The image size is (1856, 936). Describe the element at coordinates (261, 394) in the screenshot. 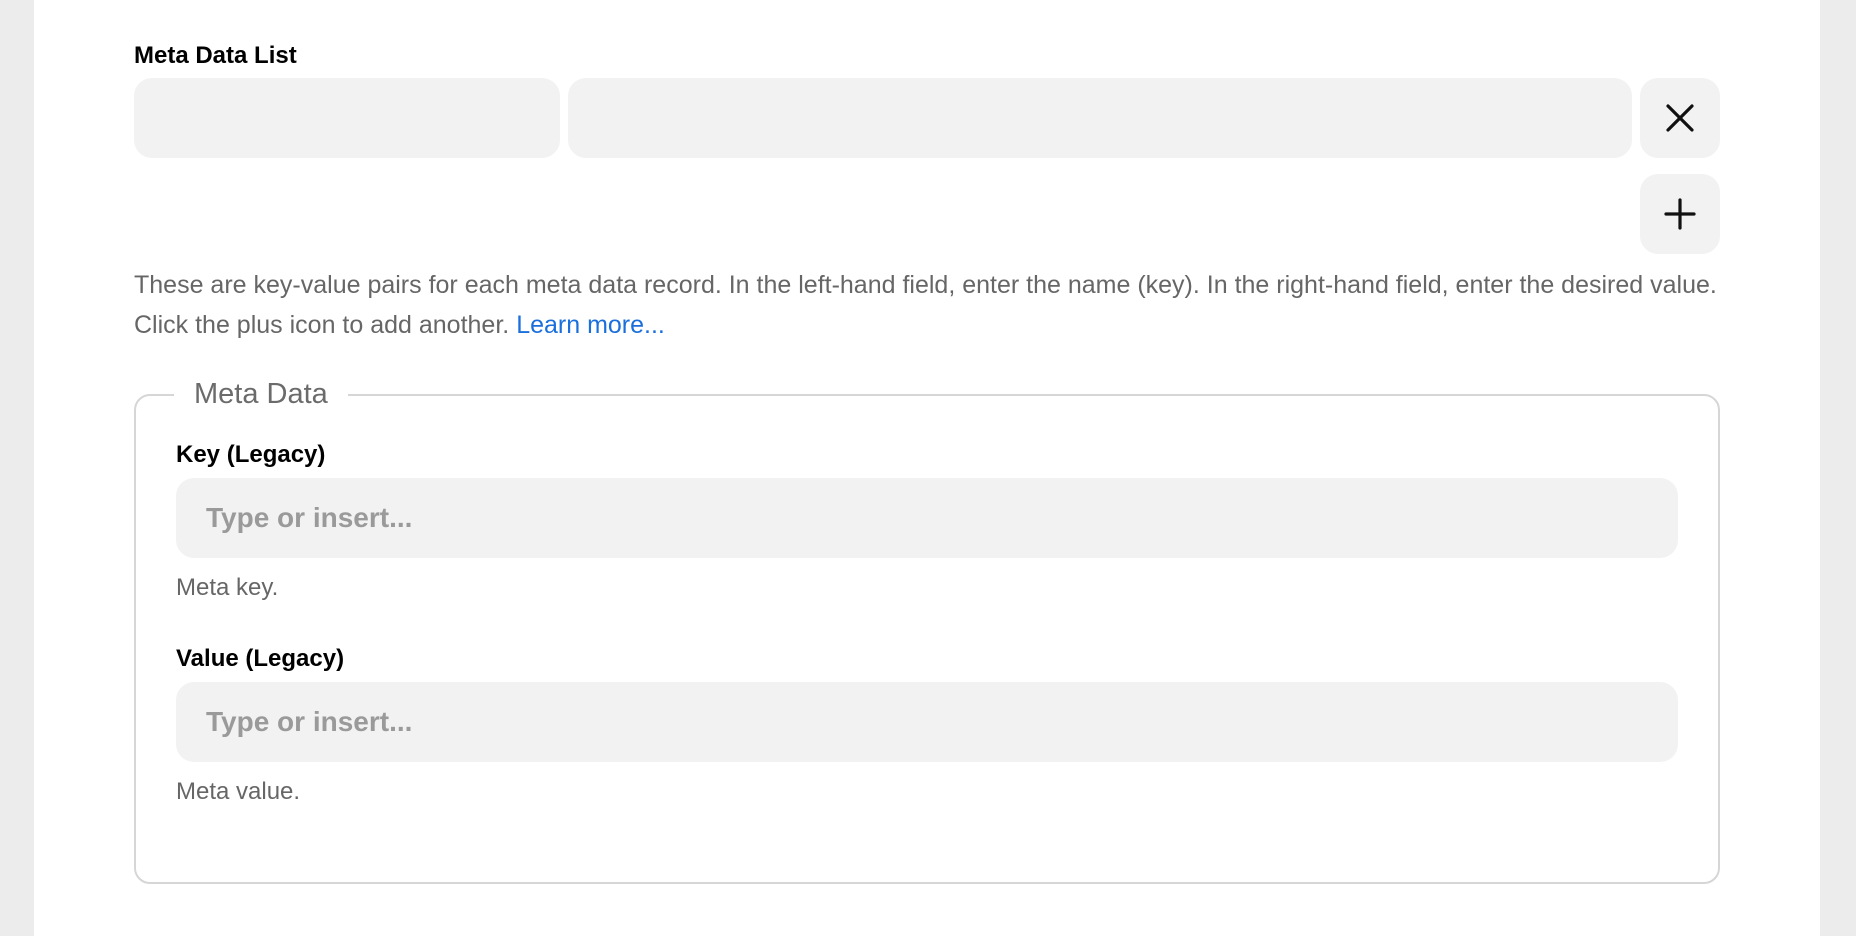

I see `meta-data-legend: Meta Data` at that location.